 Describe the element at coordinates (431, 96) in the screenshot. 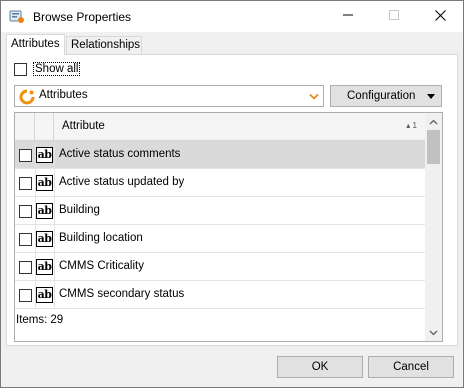

I see `dropdown-arrow-icon` at that location.